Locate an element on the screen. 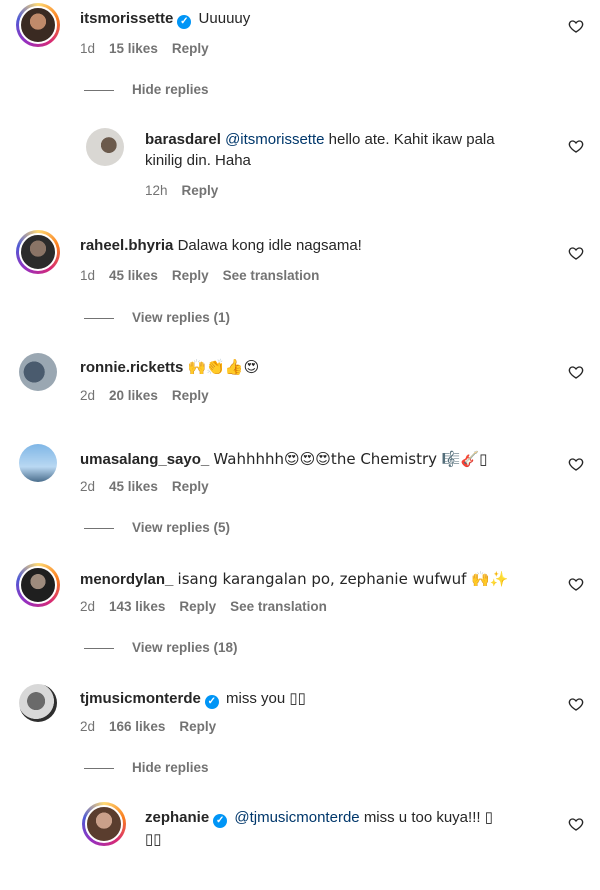 This screenshot has height=890, width=600. comment-text: 🙌👏👍😍 is located at coordinates (223, 367).